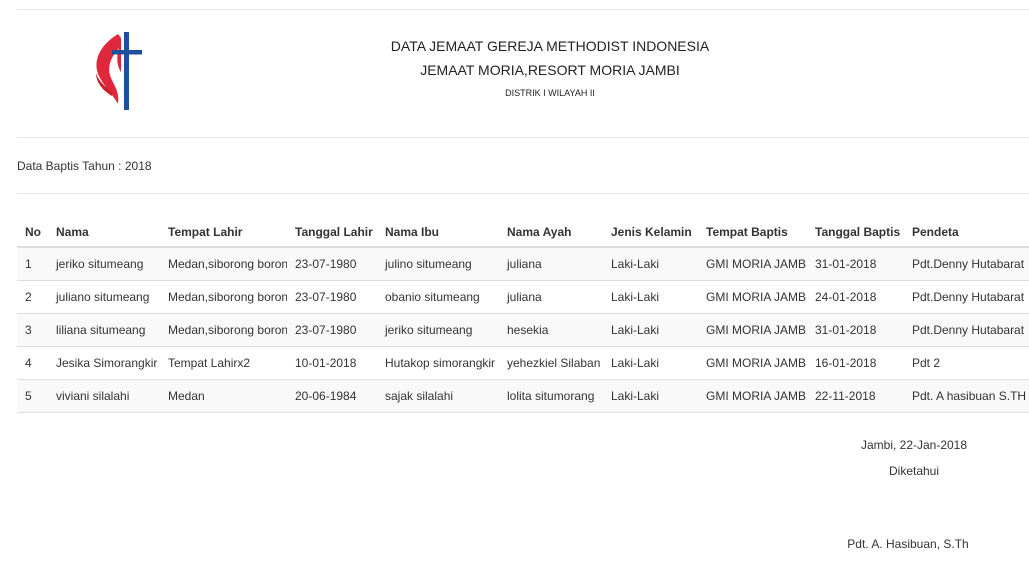 Image resolution: width=1029 pixels, height=562 pixels. Describe the element at coordinates (438, 297) in the screenshot. I see `cell-nama-ibu: obanio situmeang` at that location.